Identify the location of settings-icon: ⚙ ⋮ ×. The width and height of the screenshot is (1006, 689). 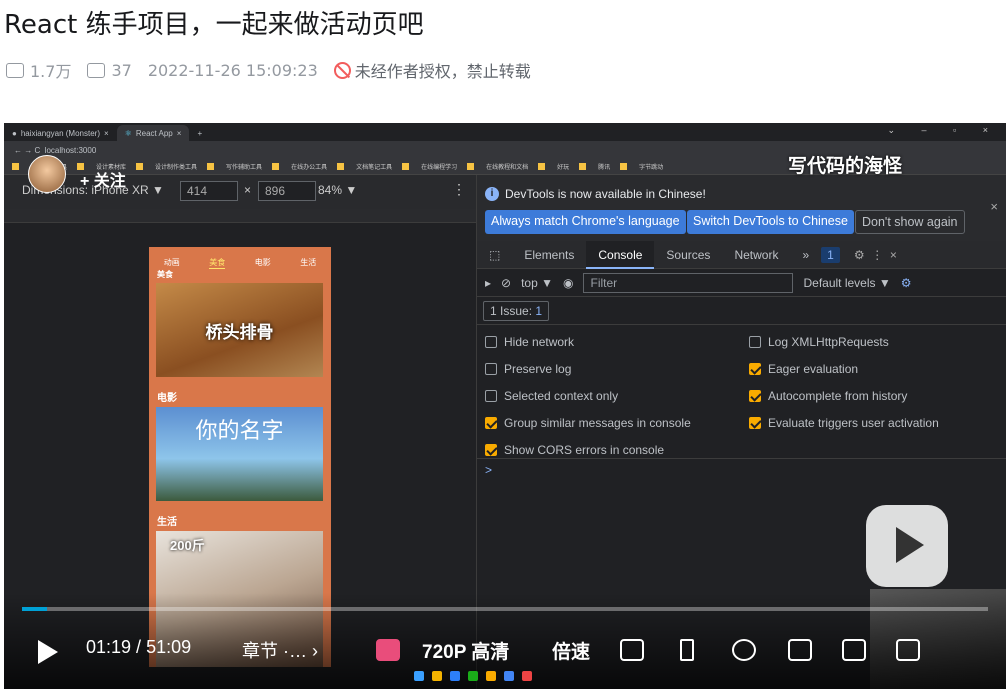
(875, 255).